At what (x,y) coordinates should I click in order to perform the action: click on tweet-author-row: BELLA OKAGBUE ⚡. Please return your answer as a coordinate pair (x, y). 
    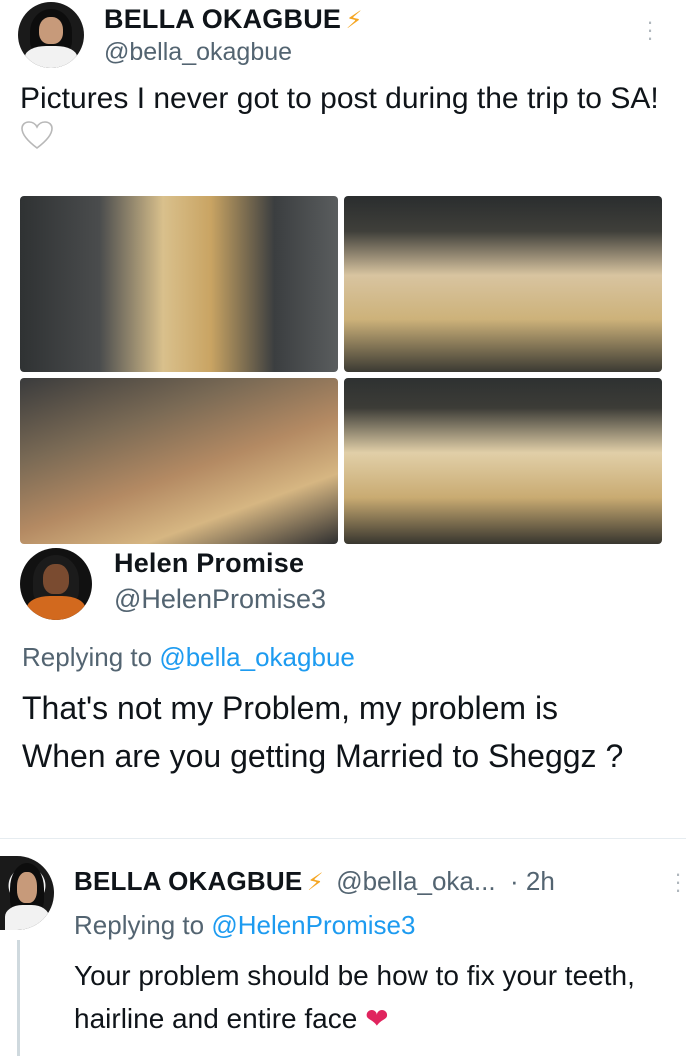
    Looking at the image, I should click on (233, 19).